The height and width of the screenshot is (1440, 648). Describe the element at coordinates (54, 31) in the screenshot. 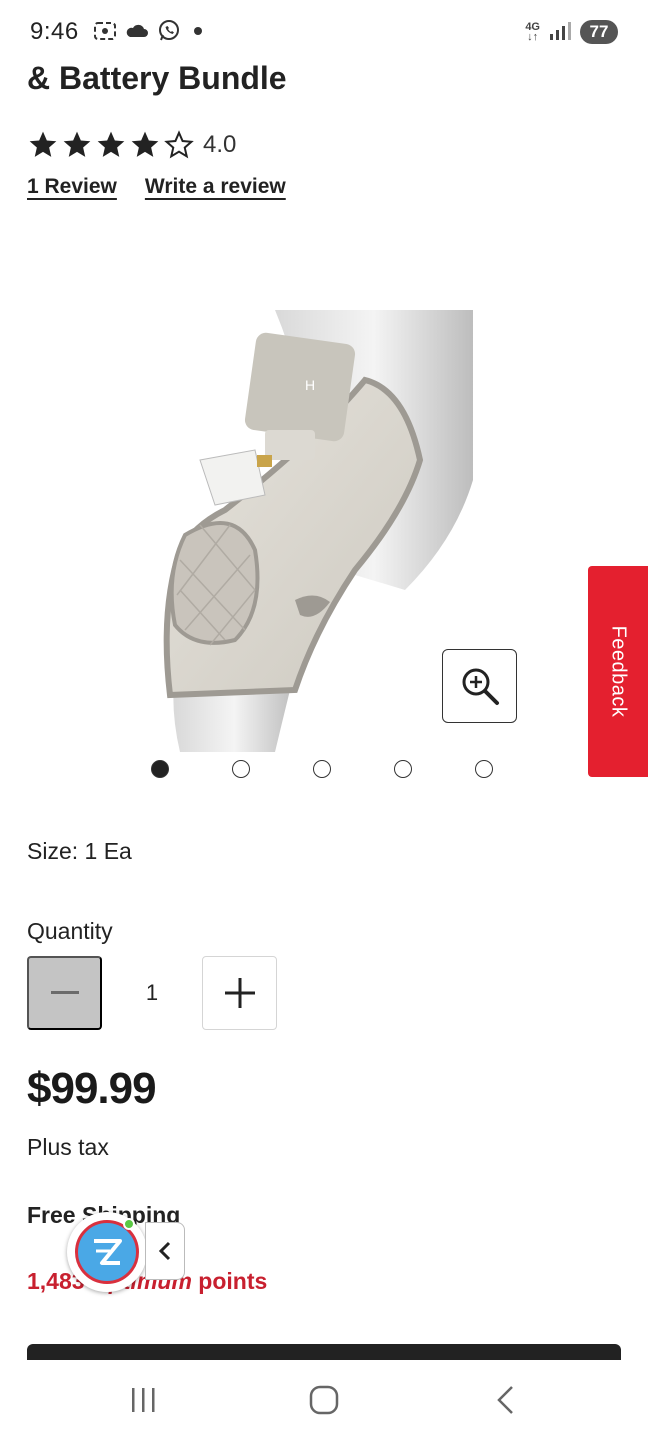

I see `status-time: 9:46` at that location.